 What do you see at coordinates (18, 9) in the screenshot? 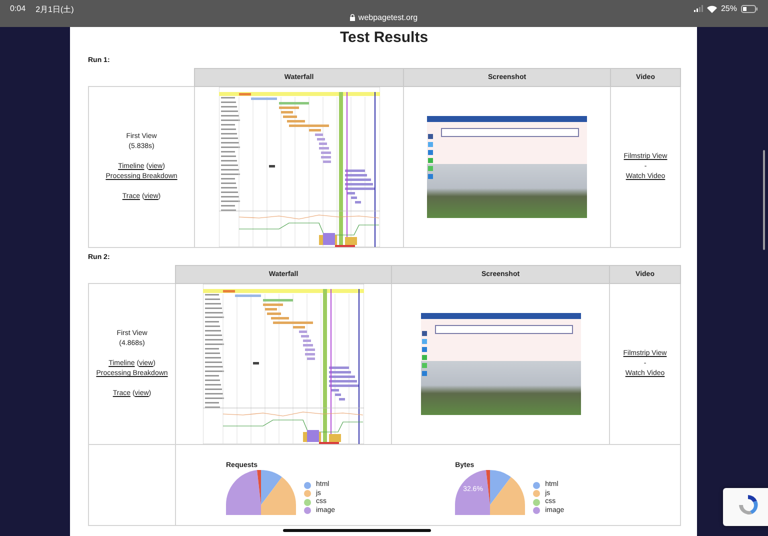
I see `clock-time: 0:04` at bounding box center [18, 9].